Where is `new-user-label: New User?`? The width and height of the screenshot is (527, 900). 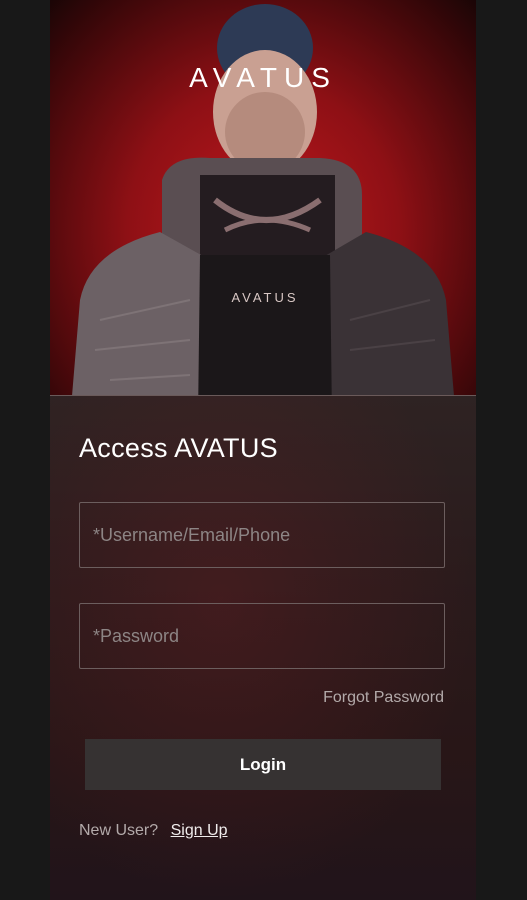 new-user-label: New User? is located at coordinates (119, 830).